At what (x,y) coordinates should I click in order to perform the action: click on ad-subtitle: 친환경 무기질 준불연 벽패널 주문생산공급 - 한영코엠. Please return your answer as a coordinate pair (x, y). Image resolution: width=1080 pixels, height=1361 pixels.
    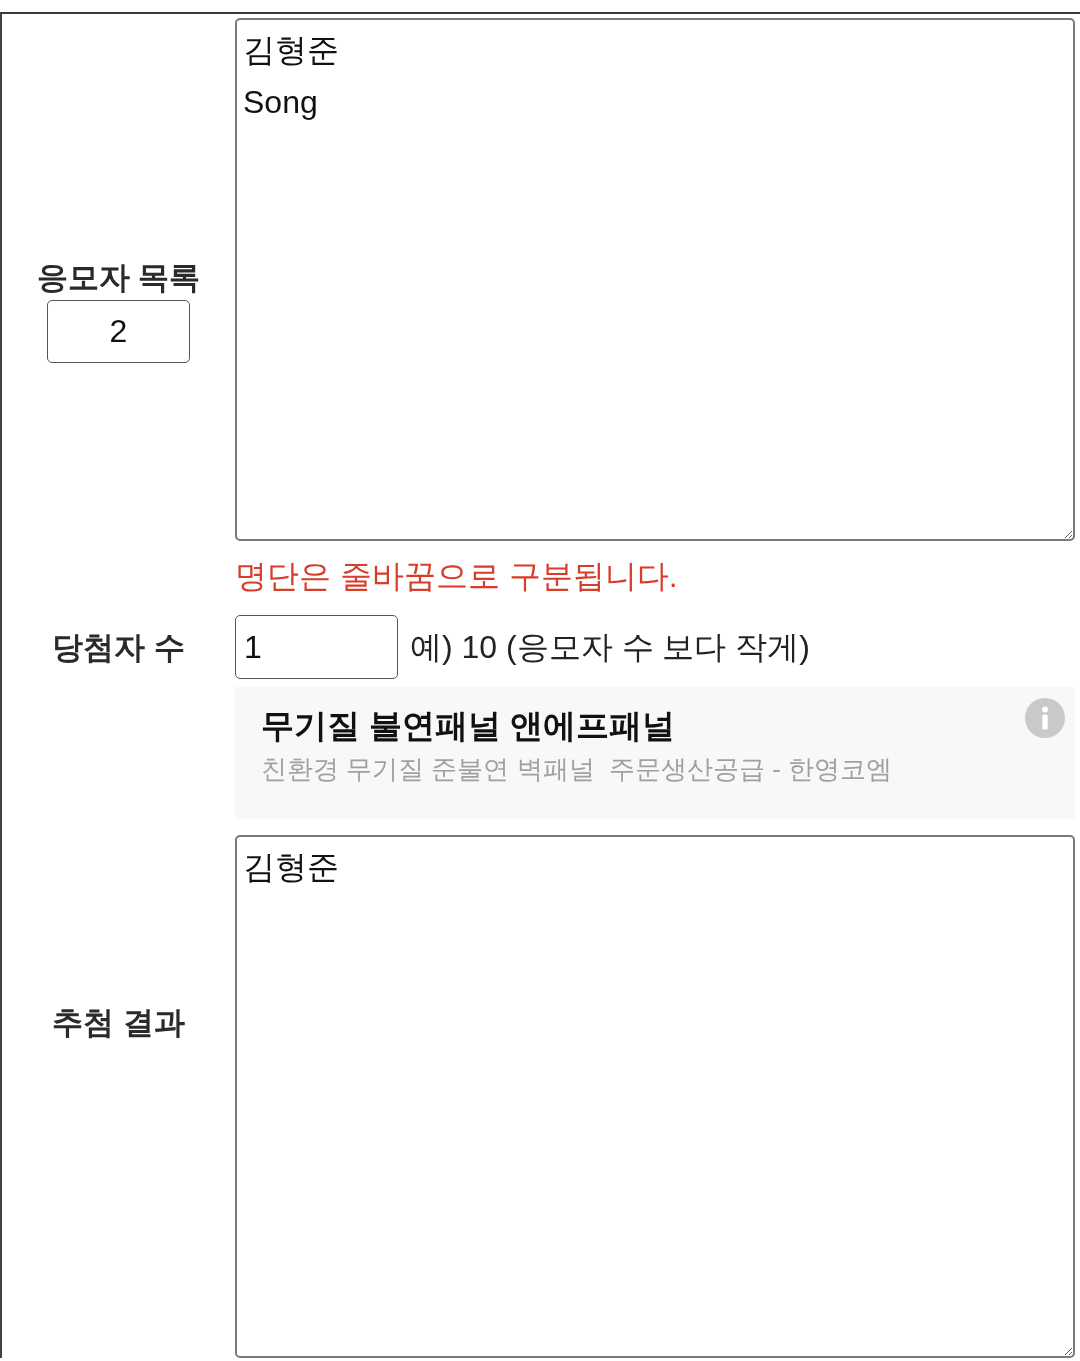
    Looking at the image, I should click on (577, 769).